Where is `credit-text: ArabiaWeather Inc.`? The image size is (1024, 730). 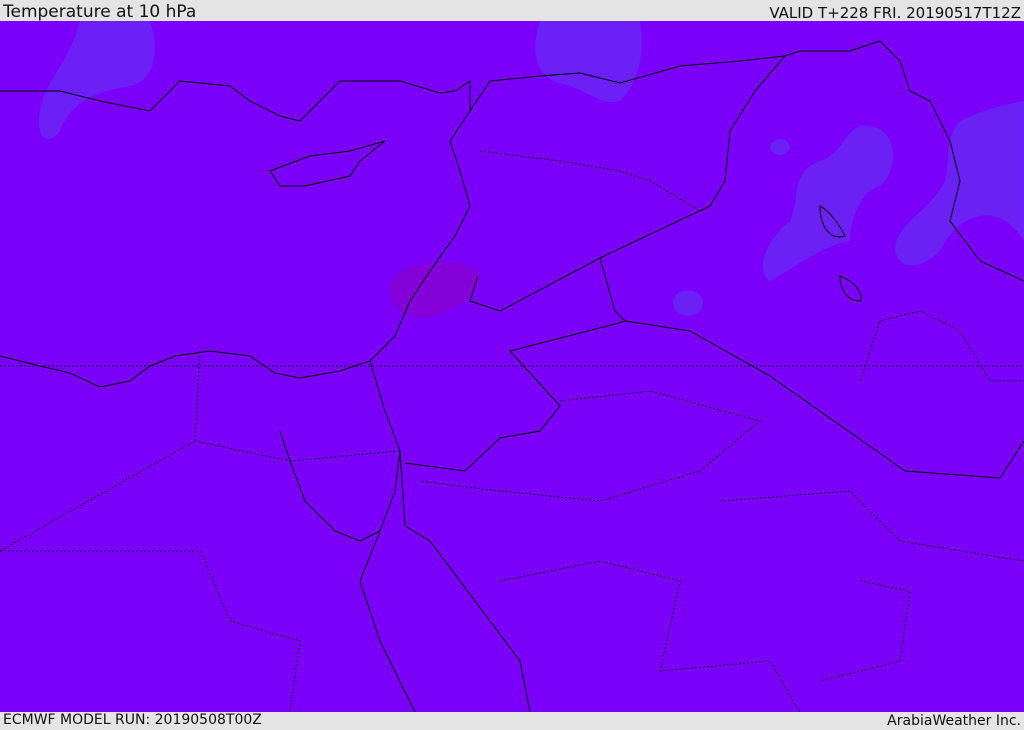
credit-text: ArabiaWeather Inc. is located at coordinates (954, 721).